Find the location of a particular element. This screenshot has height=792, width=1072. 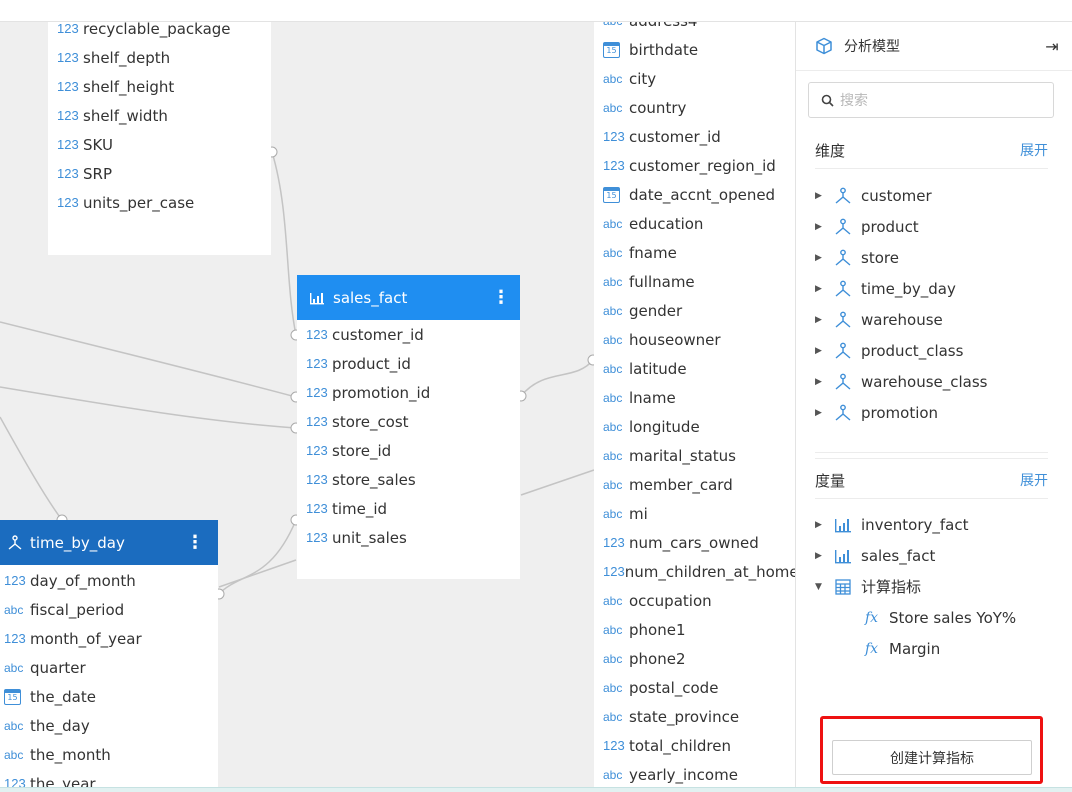

field-row: 123 product_id is located at coordinates (413, 363).